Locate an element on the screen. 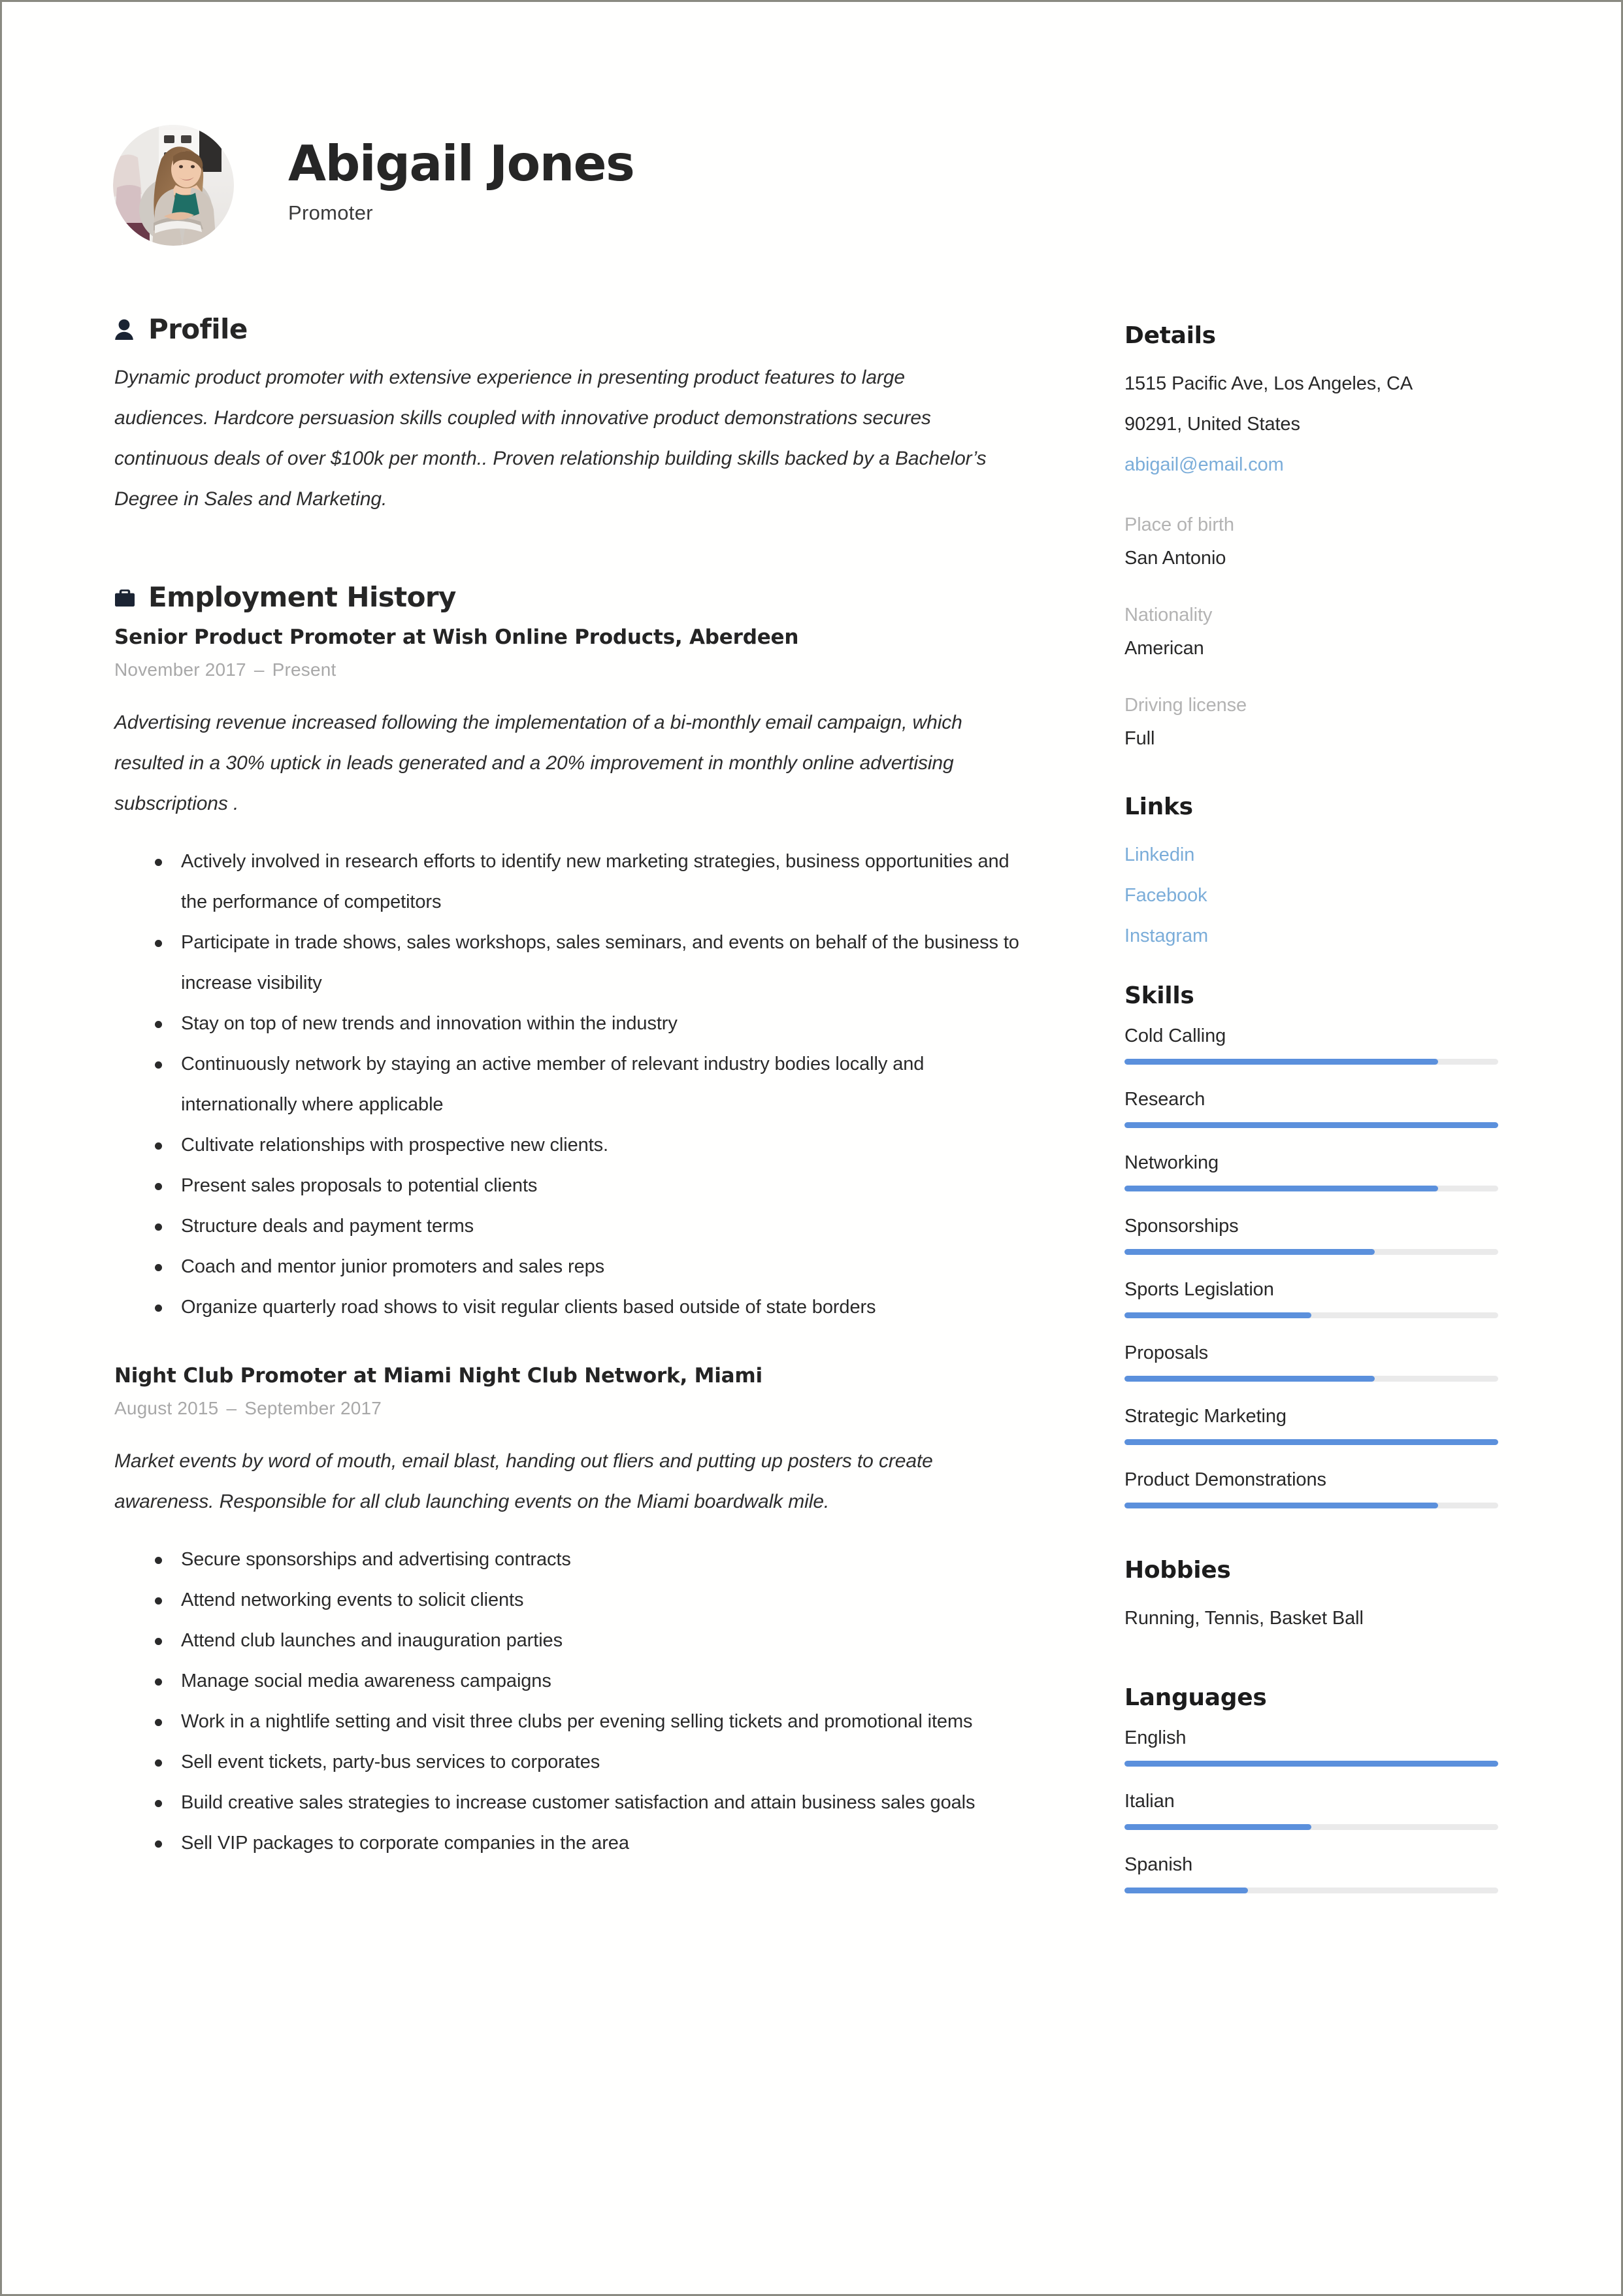 The width and height of the screenshot is (1623, 2296). skill-item: Sponsorships is located at coordinates (1313, 1234).